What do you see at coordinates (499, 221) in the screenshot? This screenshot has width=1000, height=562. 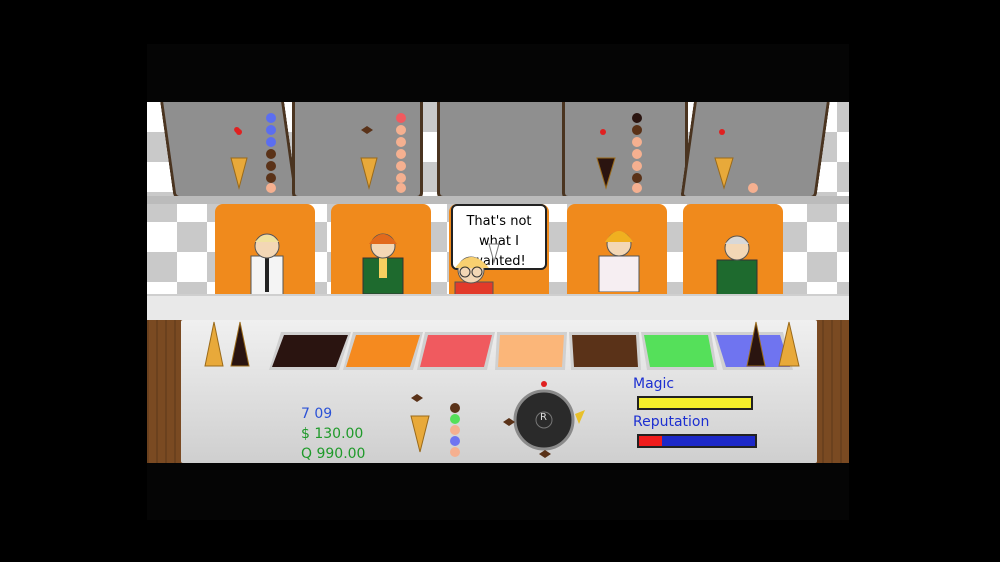 I see `speech-line-1: That's not` at bounding box center [499, 221].